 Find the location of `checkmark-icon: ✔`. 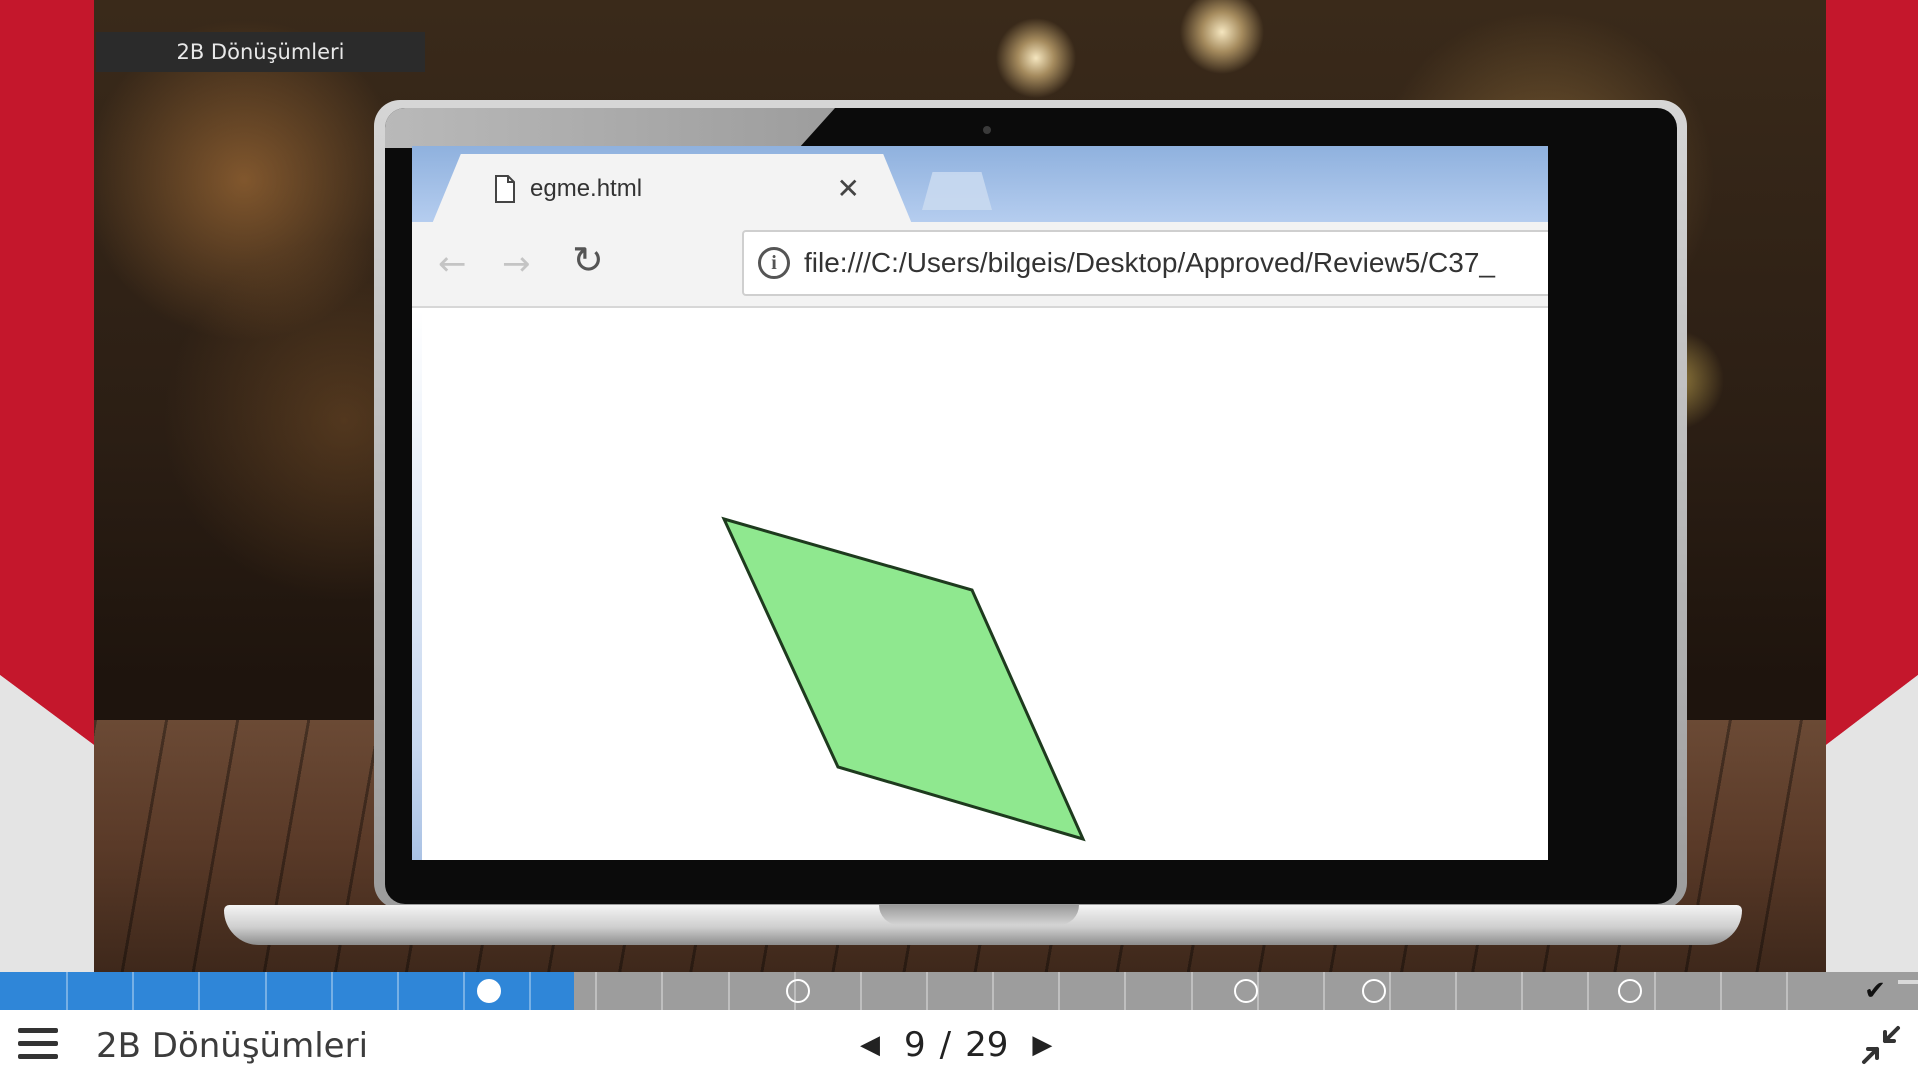

checkmark-icon: ✔ is located at coordinates (1875, 991).